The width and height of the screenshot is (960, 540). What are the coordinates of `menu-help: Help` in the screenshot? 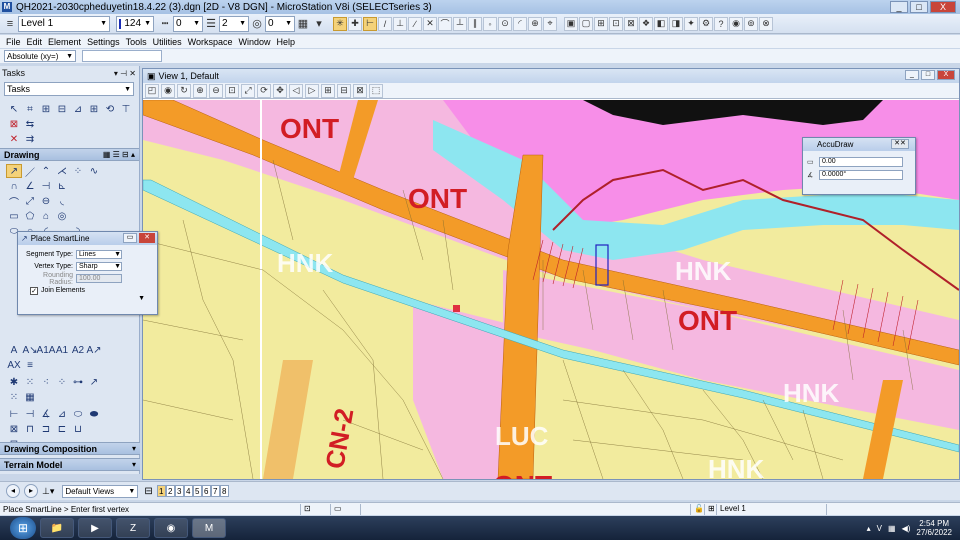 It's located at (286, 42).